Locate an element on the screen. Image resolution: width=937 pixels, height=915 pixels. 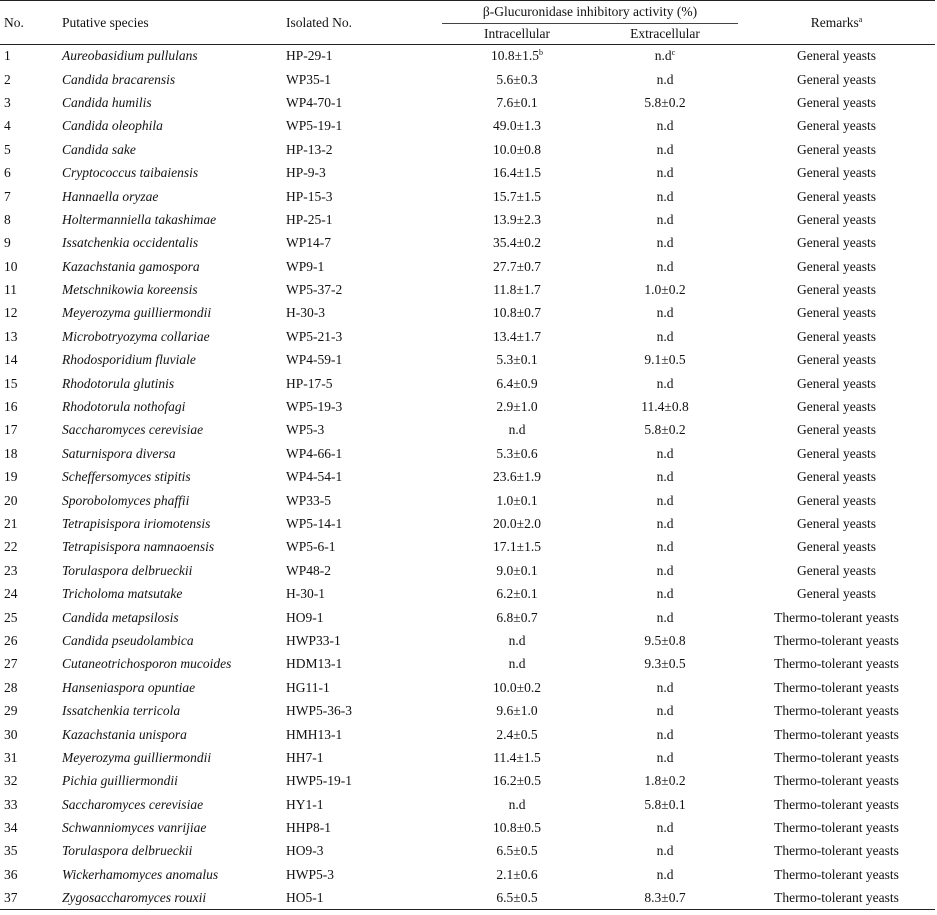
intracellular-value: 5.6±0.3 is located at coordinates (517, 79).